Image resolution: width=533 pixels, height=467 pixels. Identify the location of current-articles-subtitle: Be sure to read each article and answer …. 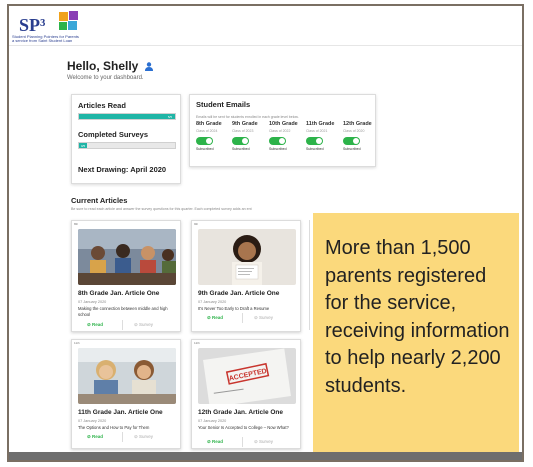
(161, 209).